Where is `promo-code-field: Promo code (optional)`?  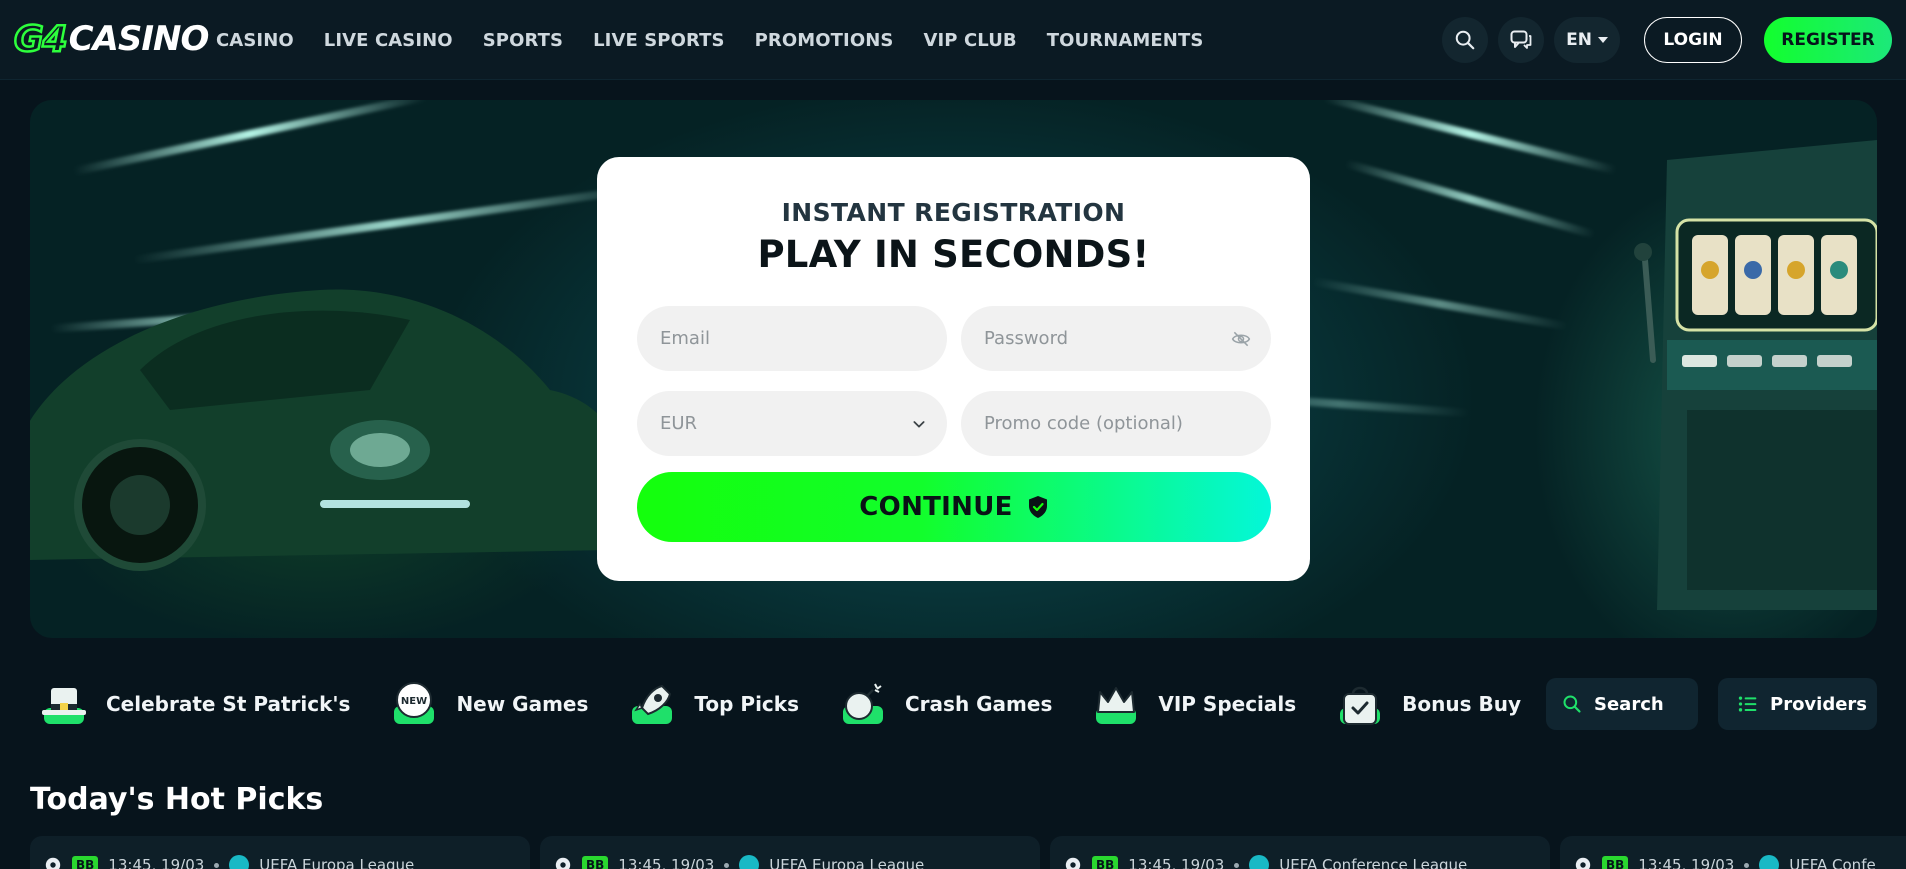
promo-code-field: Promo code (optional) is located at coordinates (1116, 423).